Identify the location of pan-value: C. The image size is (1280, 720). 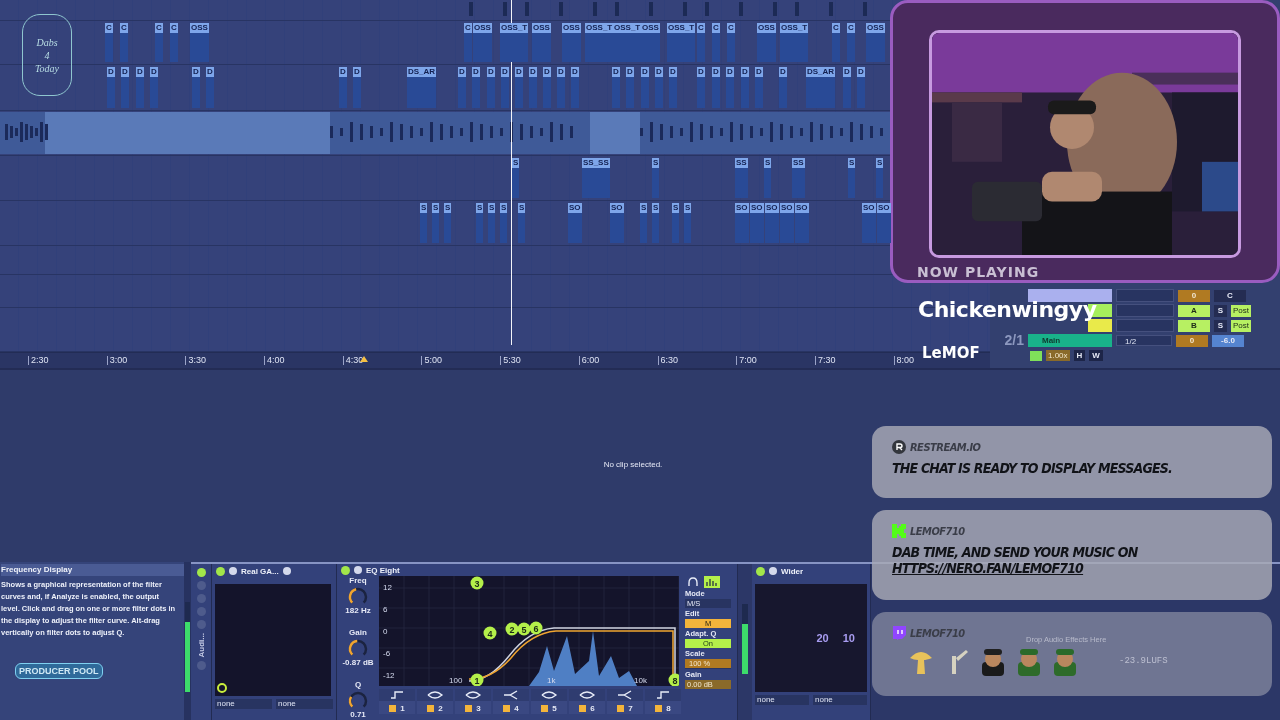
(1230, 295).